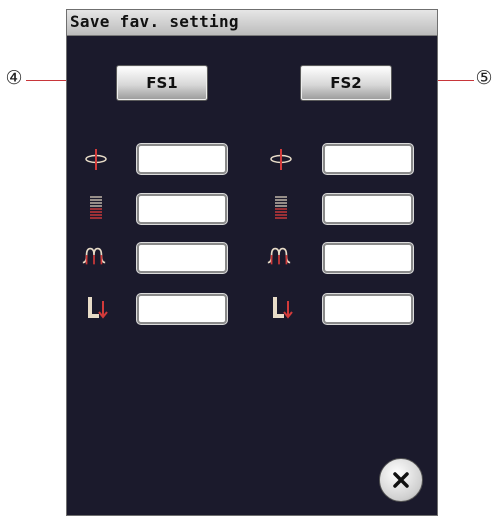  What do you see at coordinates (252, 23) in the screenshot?
I see `title-bar: Save fav. setting` at bounding box center [252, 23].